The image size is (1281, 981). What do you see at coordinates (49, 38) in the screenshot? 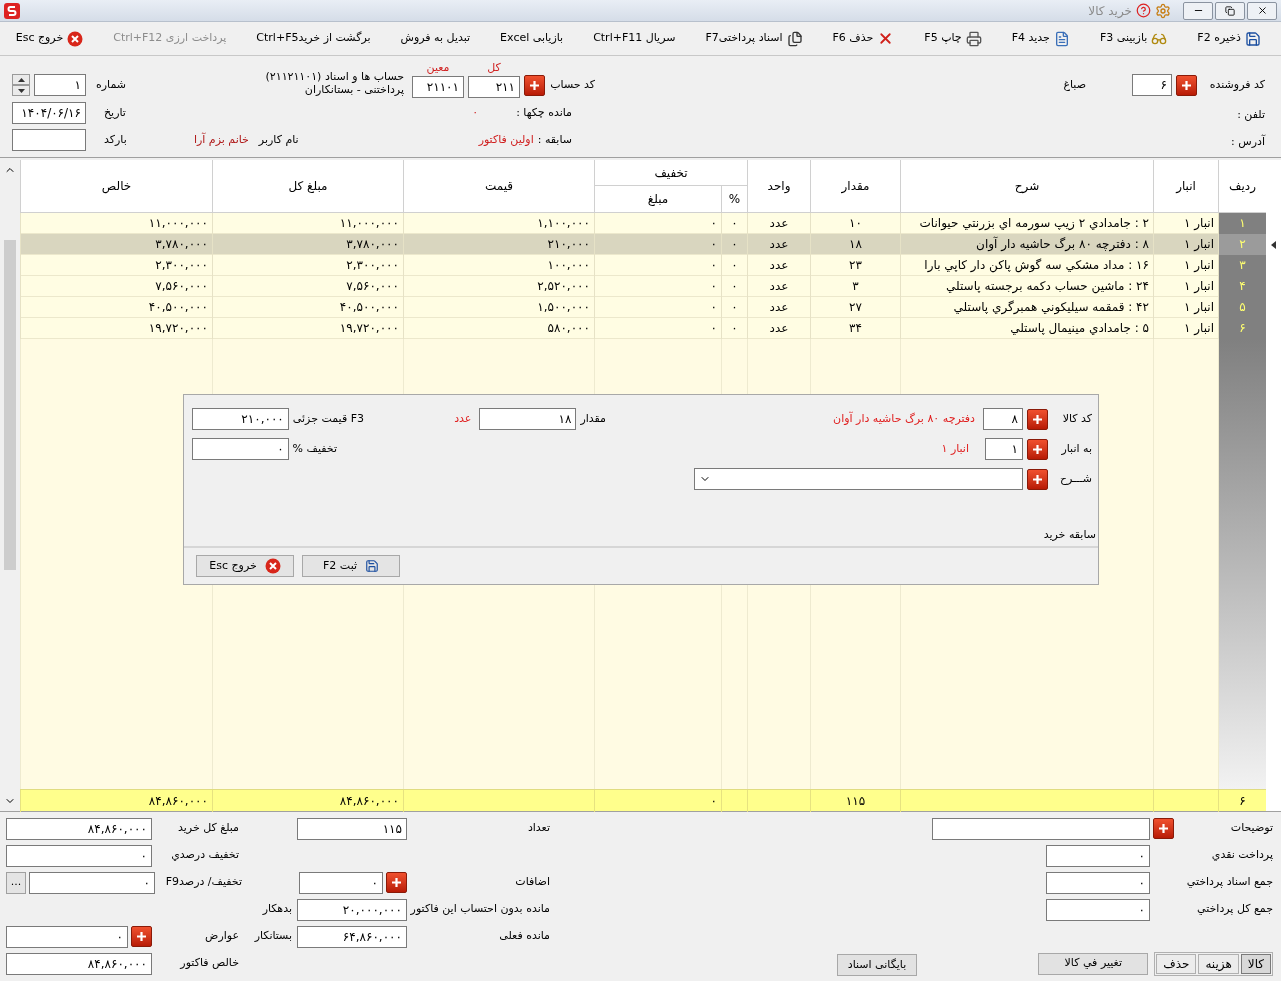
I see `toolbar-button: خروج Esc` at bounding box center [49, 38].